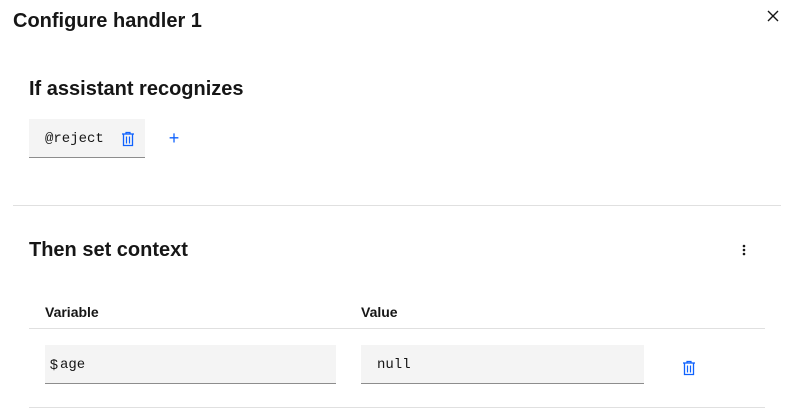  What do you see at coordinates (108, 250) in the screenshot?
I see `context-section-title: Then set context` at bounding box center [108, 250].